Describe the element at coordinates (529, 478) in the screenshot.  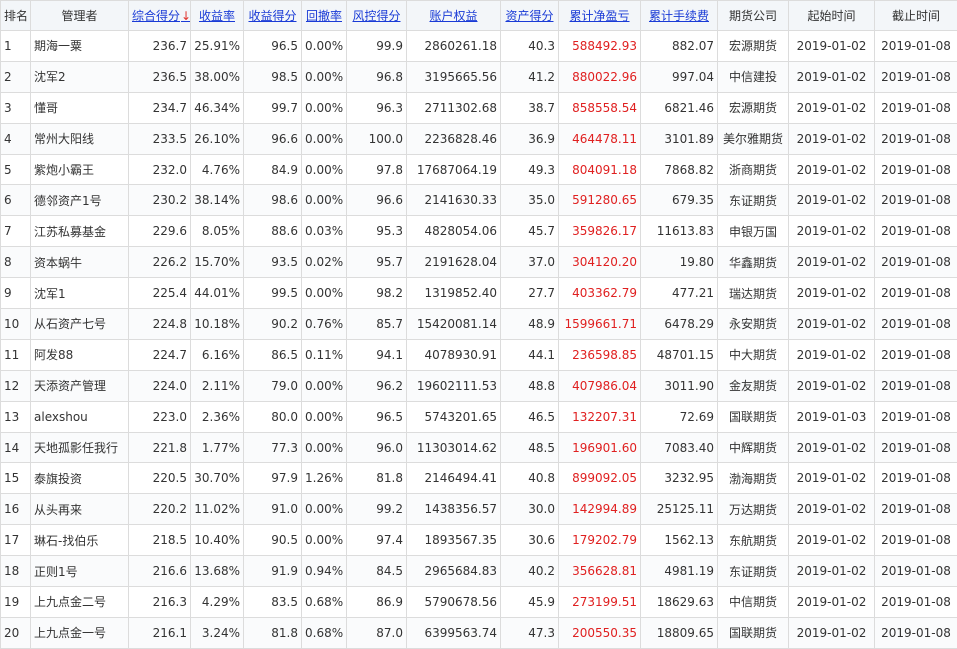
I see `cell-asset_score: 40.8` at that location.